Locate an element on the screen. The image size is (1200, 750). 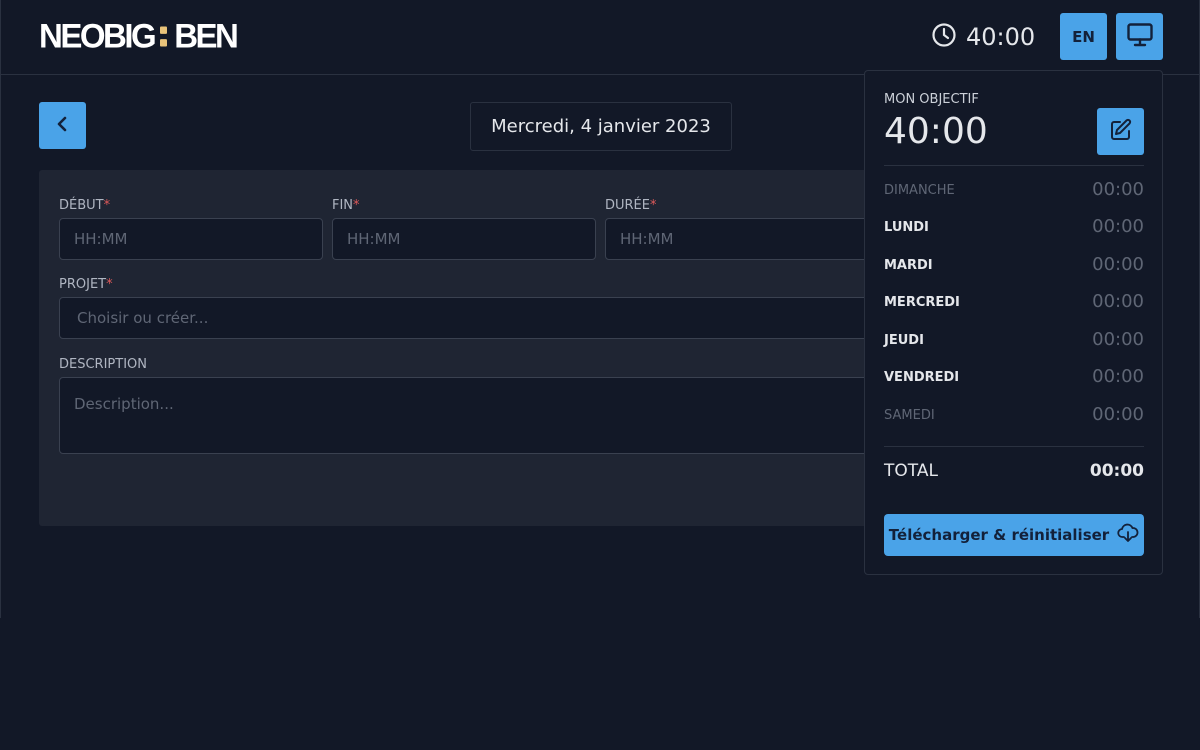
day-name: DIMANCHE is located at coordinates (919, 190).